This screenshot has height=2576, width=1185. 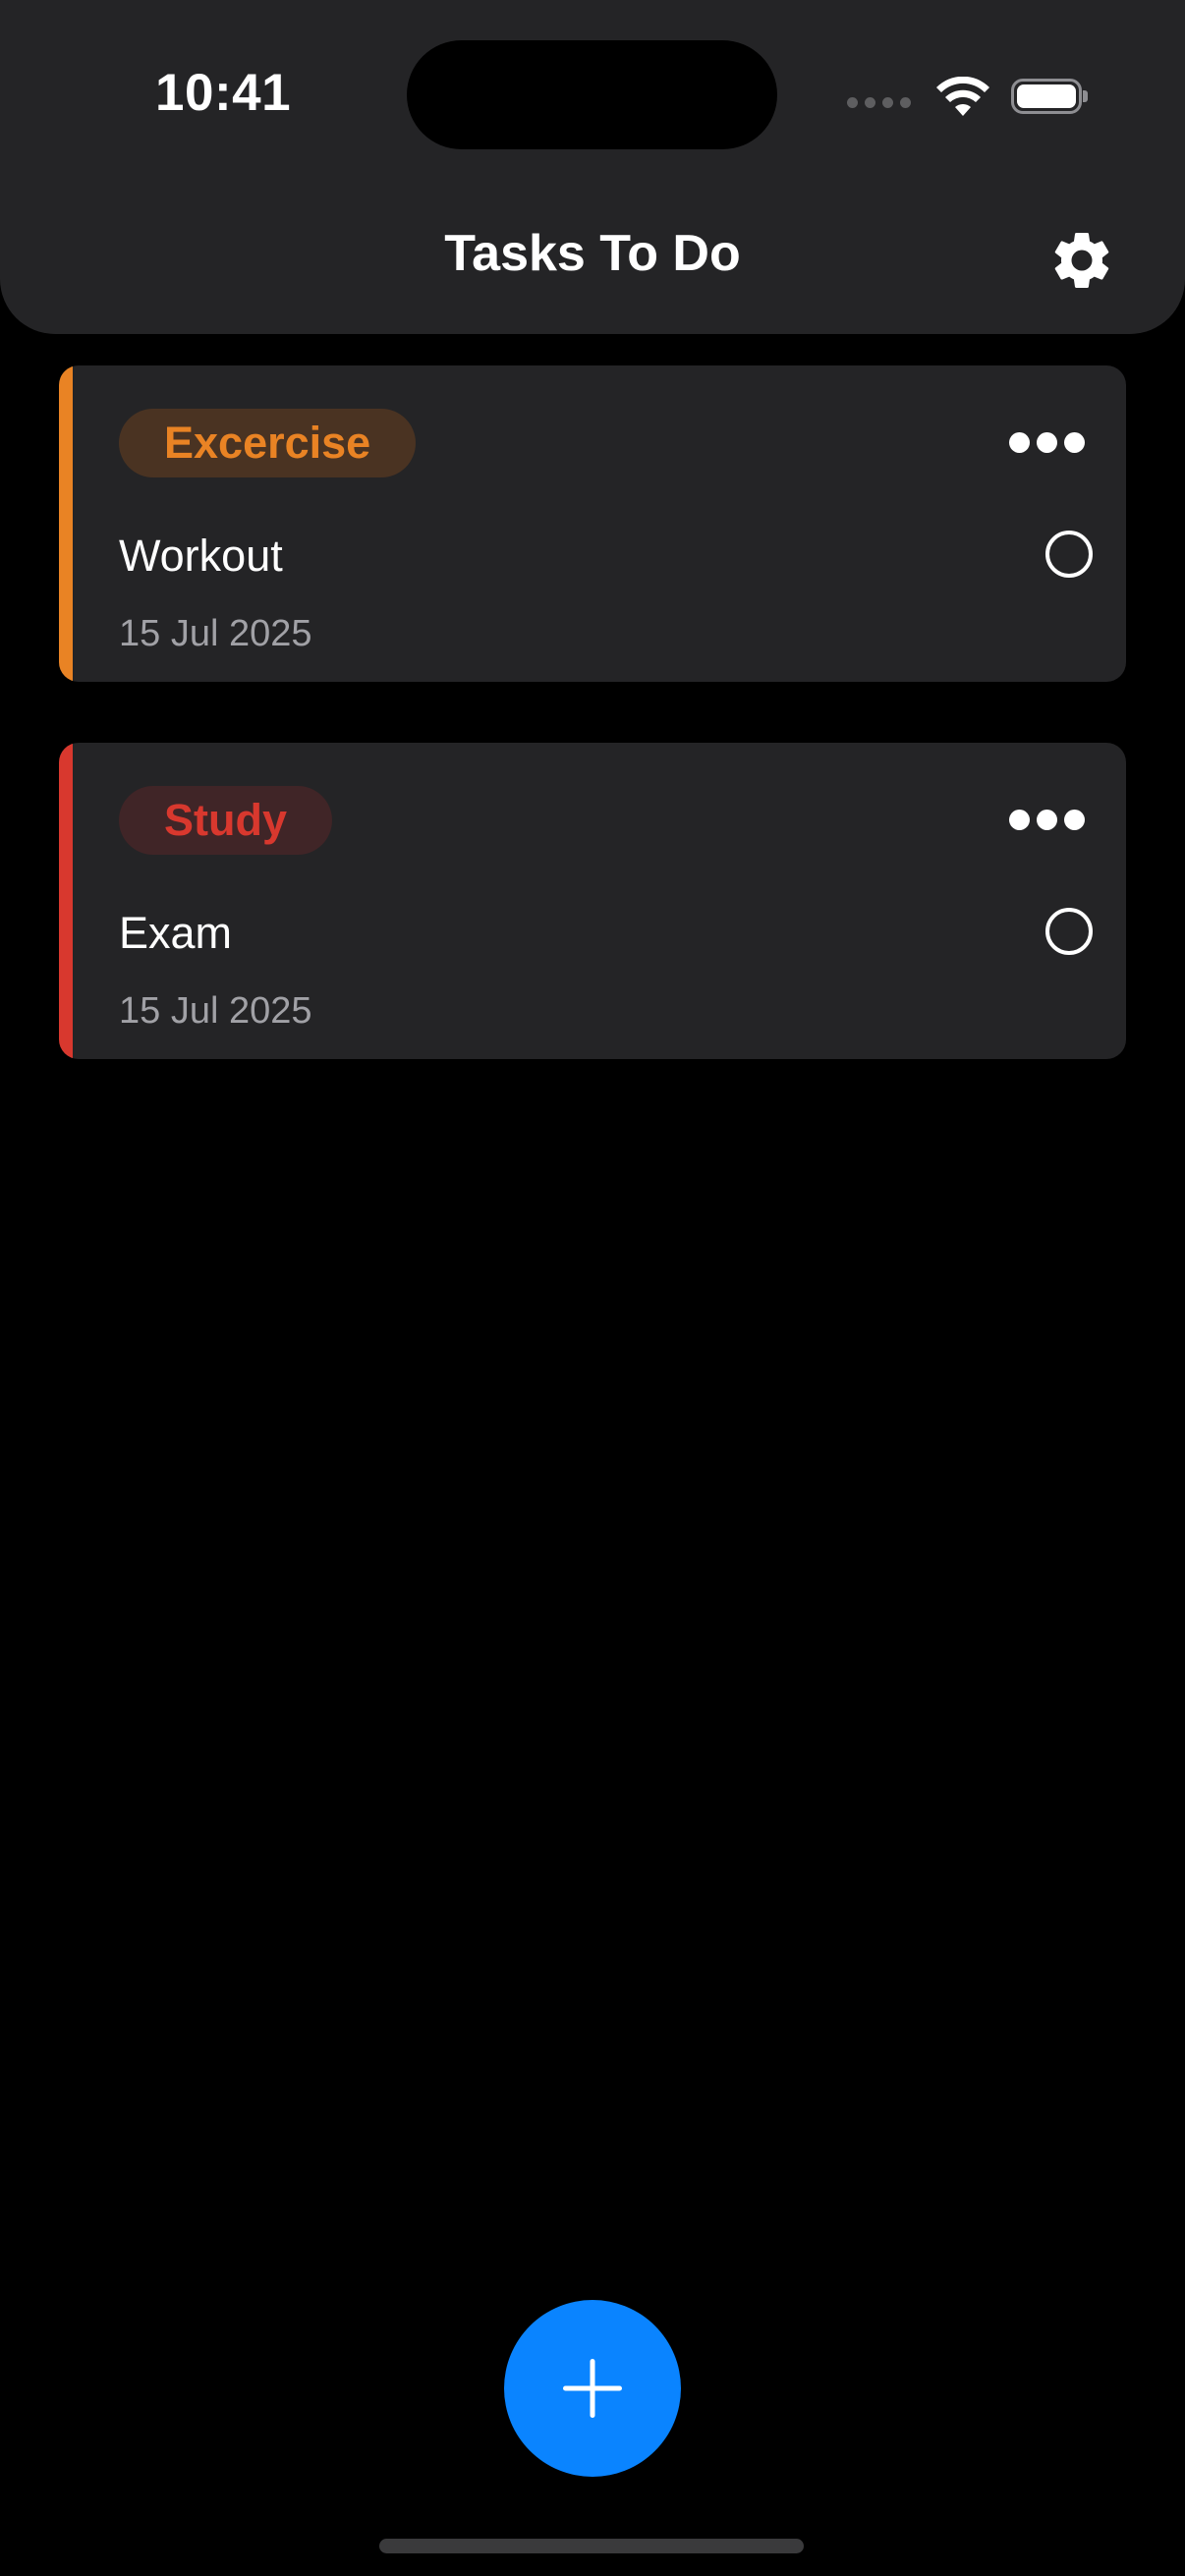 I want to click on status-icons, so click(x=968, y=96).